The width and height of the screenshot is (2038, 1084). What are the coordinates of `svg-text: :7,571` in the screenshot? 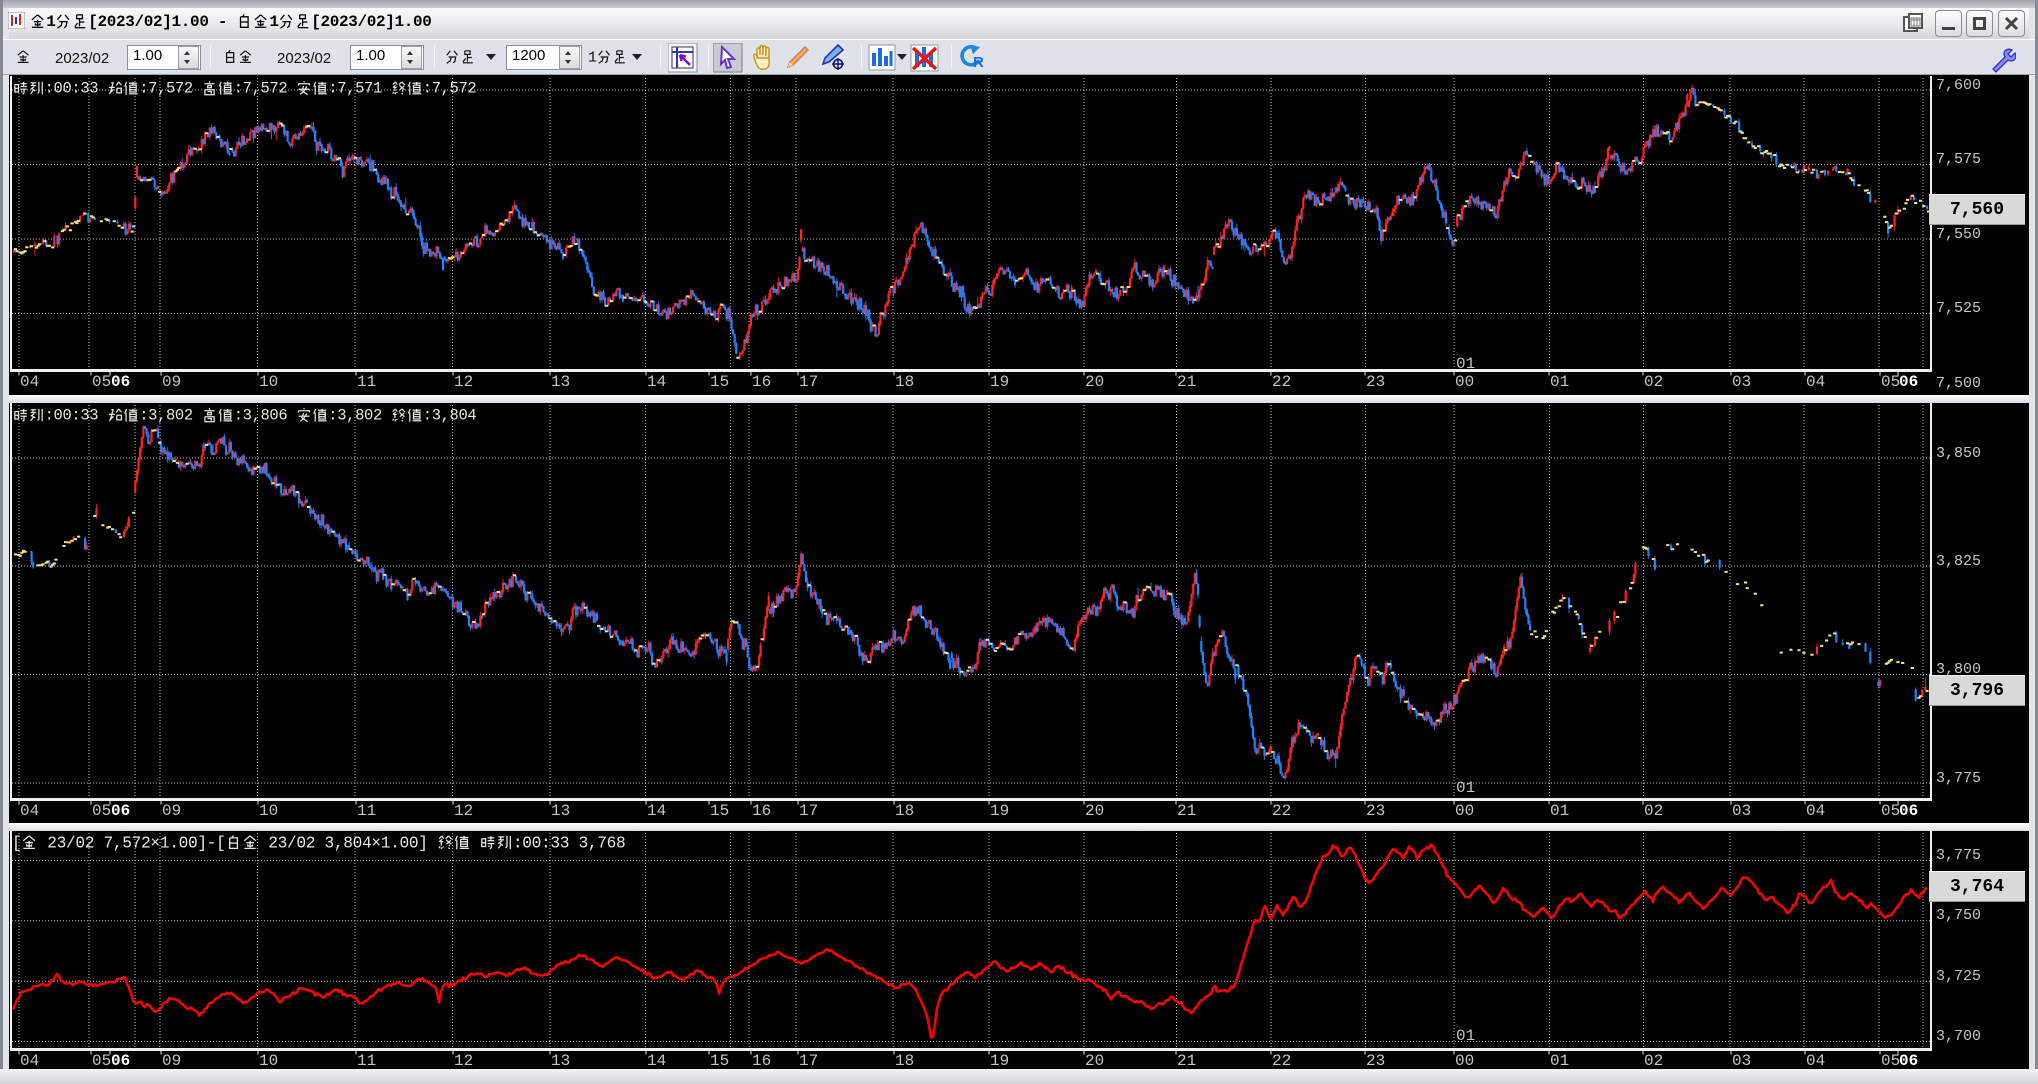 It's located at (359, 89).